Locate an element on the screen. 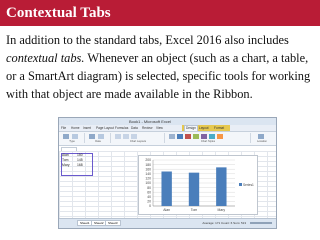 The image size is (320, 240). sheet-tab-3: Sheet3 is located at coordinates (113, 223).